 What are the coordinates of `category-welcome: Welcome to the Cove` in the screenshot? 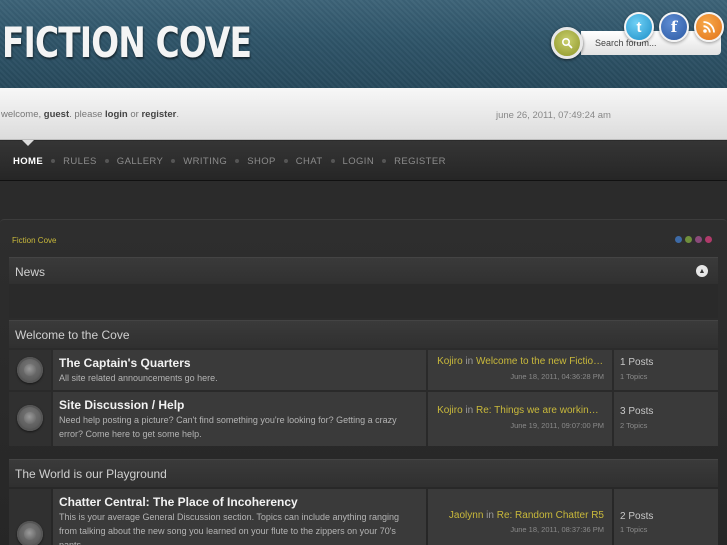 It's located at (363, 334).